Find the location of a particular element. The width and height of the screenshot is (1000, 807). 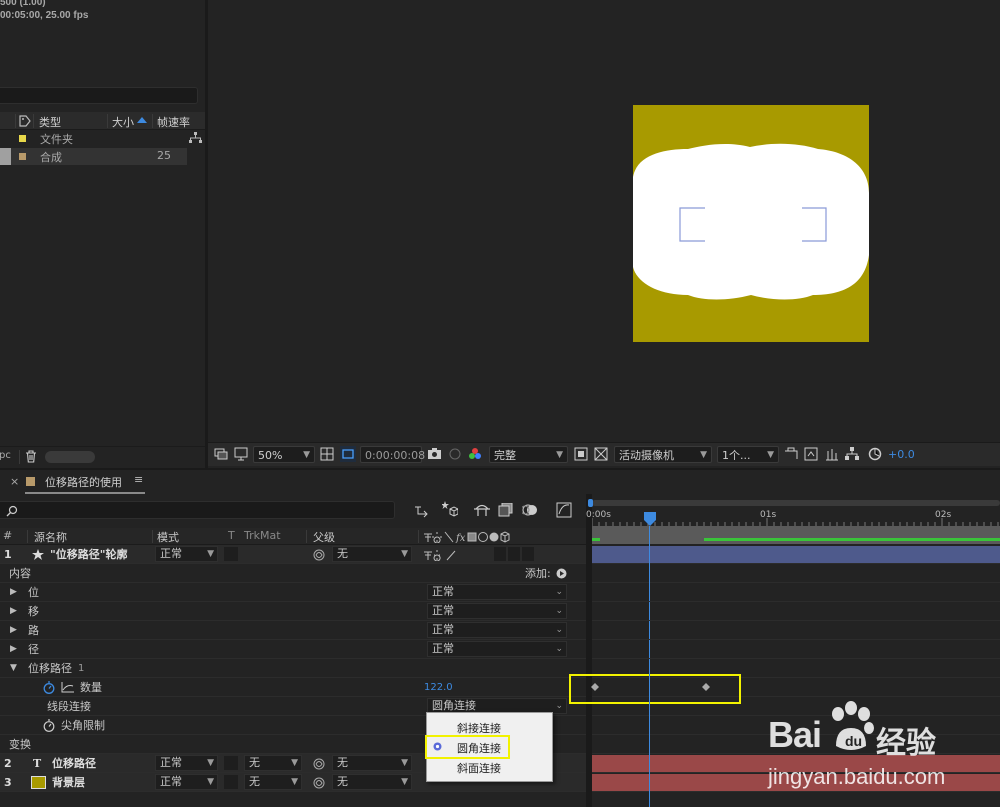

menu-item-miter-join: 斜接连接 is located at coordinates (489, 727).